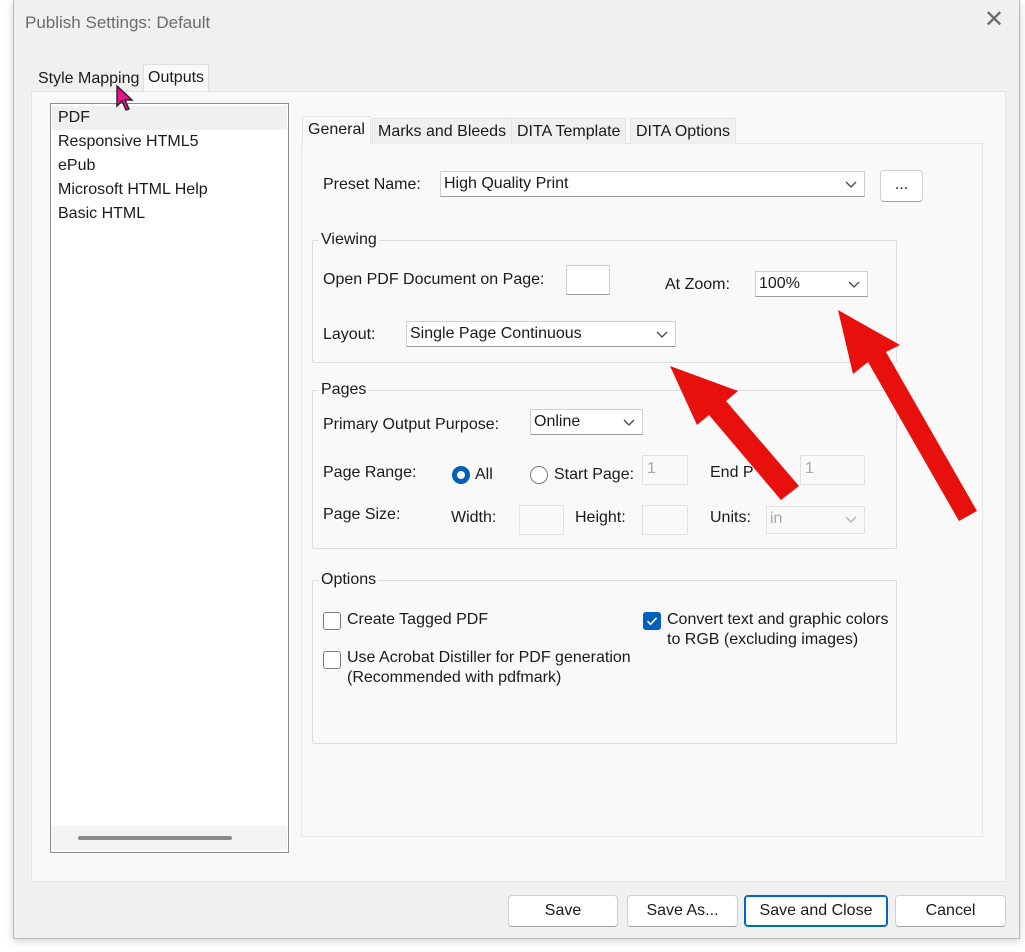  Describe the element at coordinates (125, 97) in the screenshot. I see `mouse-cursor-icon` at that location.